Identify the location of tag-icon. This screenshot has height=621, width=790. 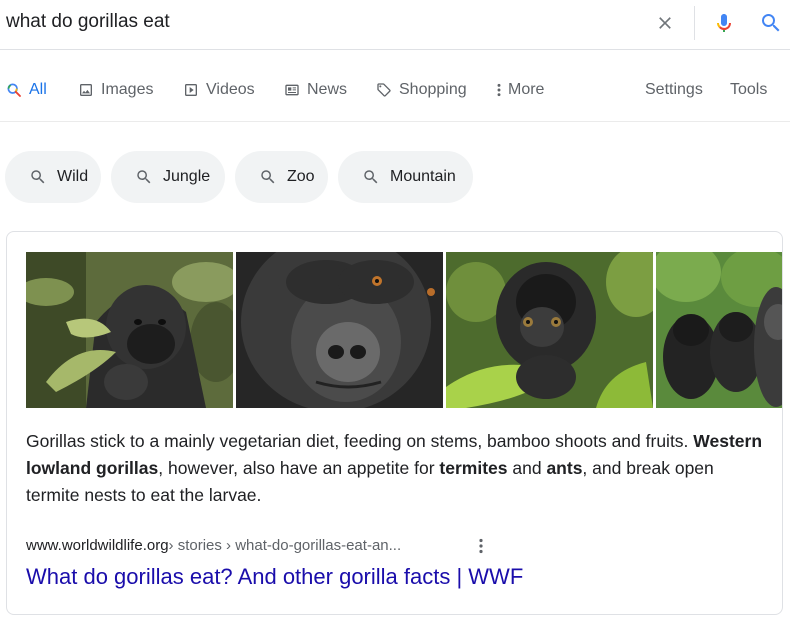
(384, 90).